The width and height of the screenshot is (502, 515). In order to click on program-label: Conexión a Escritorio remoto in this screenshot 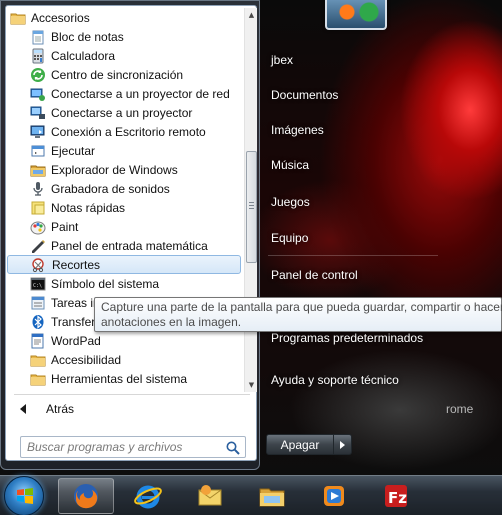, I will do `click(128, 131)`.